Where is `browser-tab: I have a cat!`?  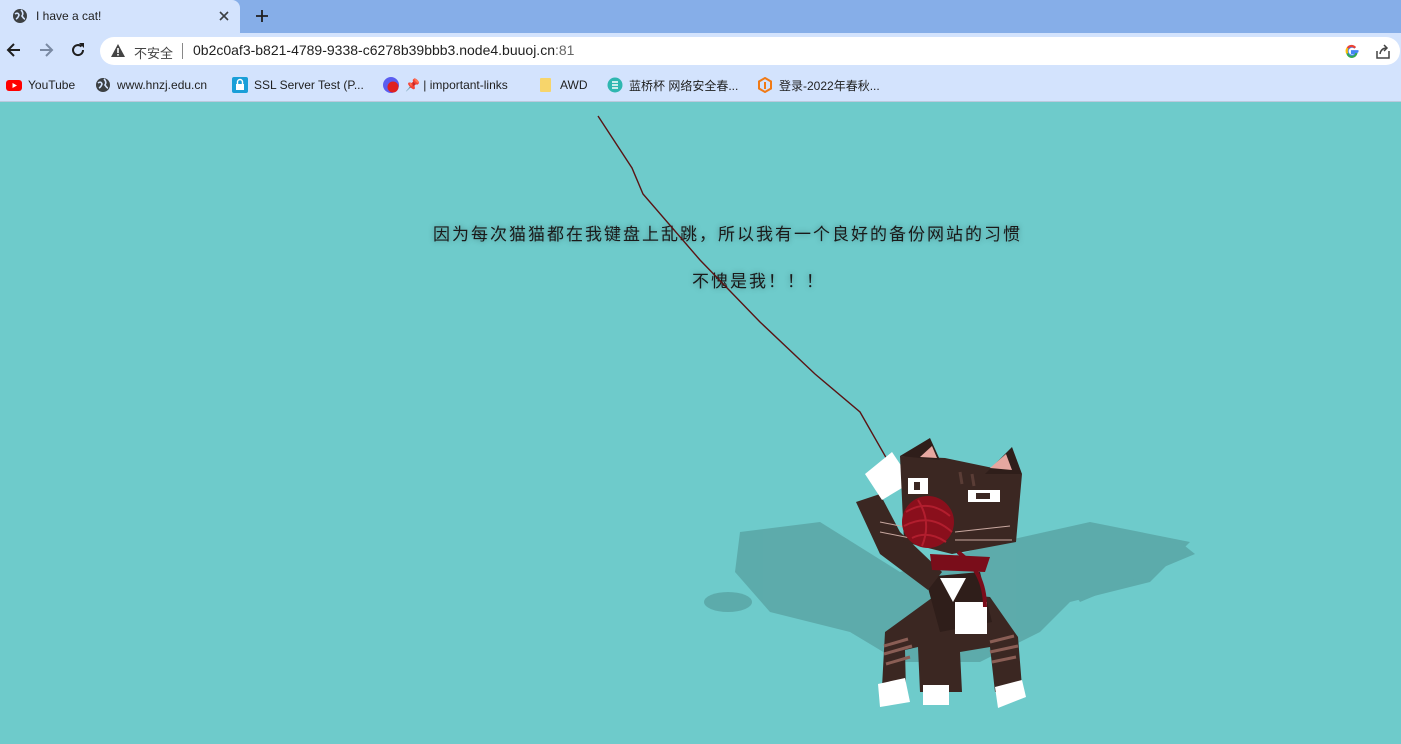
browser-tab: I have a cat! is located at coordinates (120, 16).